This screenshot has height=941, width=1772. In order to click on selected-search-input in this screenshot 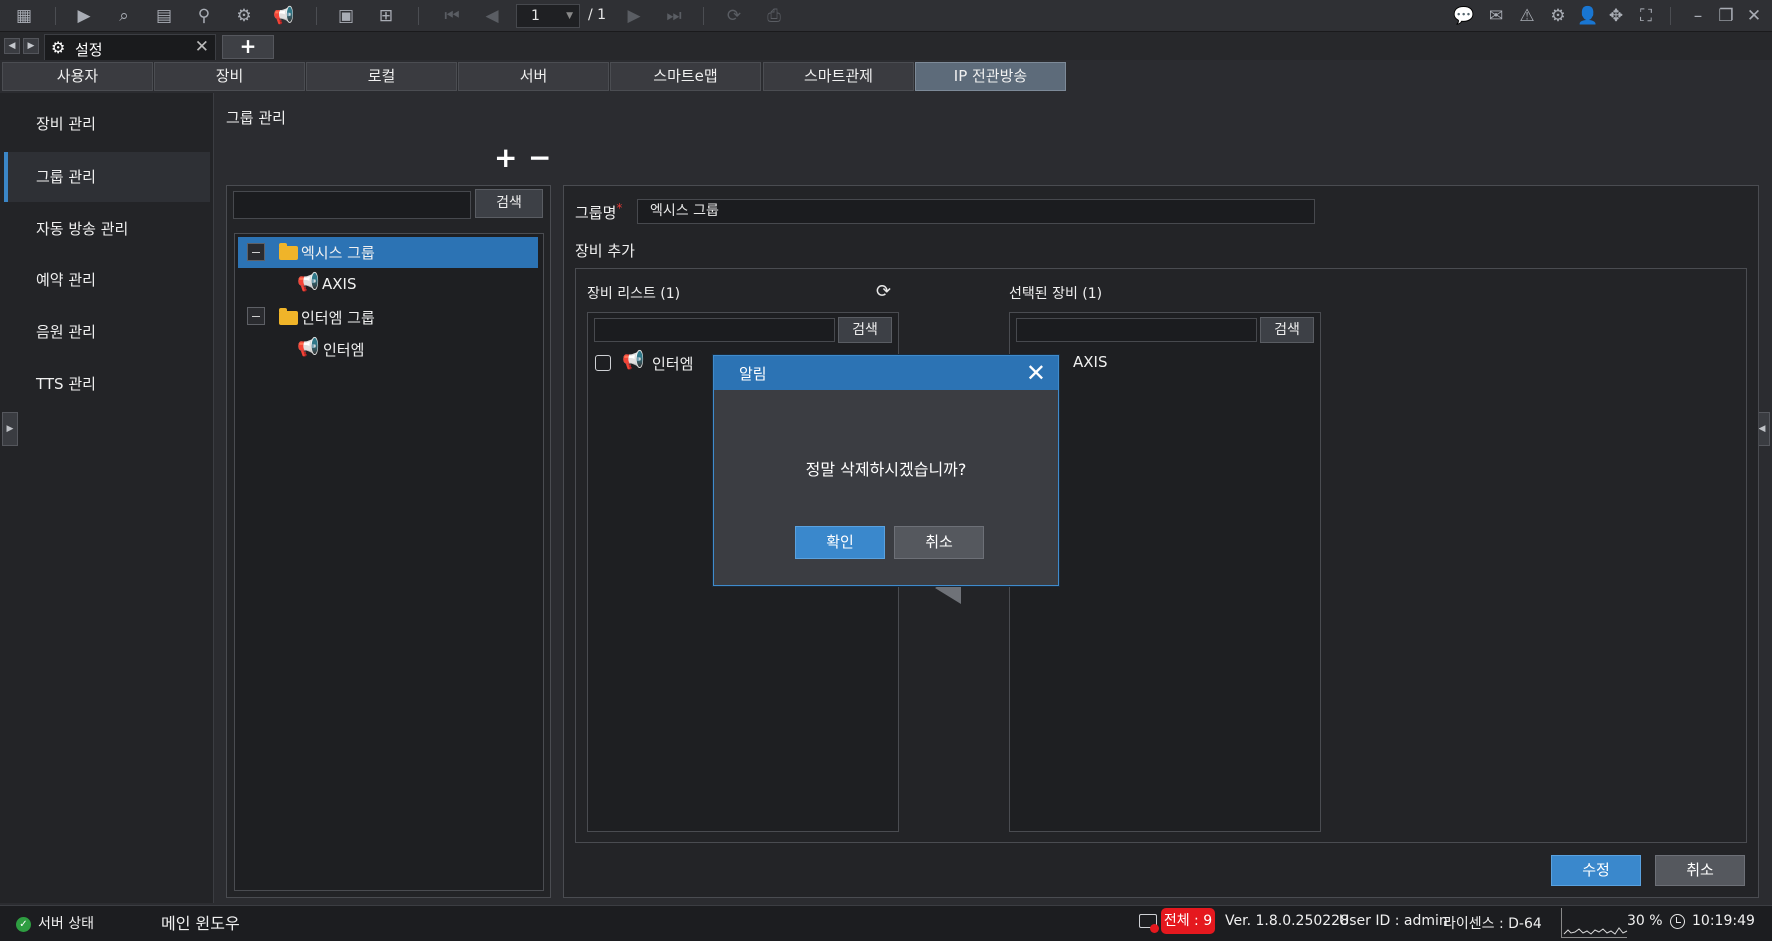, I will do `click(1136, 330)`.